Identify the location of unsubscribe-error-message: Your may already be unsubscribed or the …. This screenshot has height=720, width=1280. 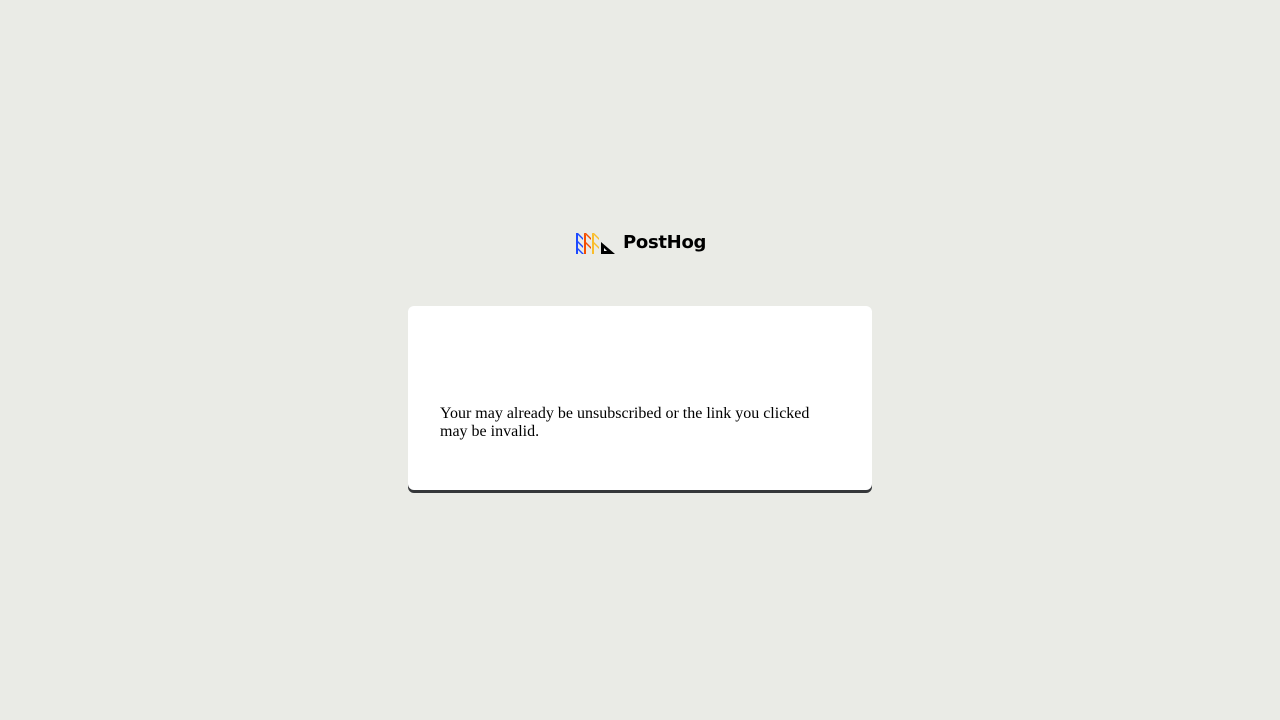
(625, 422).